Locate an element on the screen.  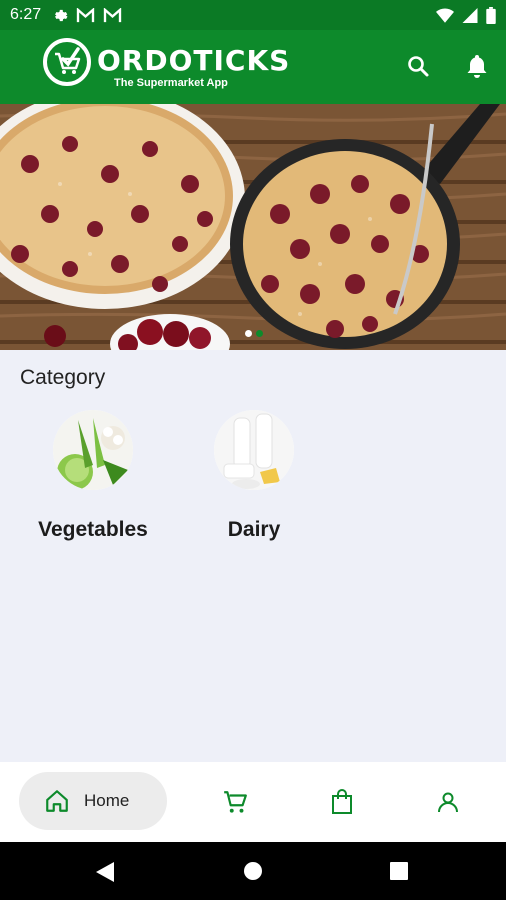
vegetables-image is located at coordinates (93, 450).